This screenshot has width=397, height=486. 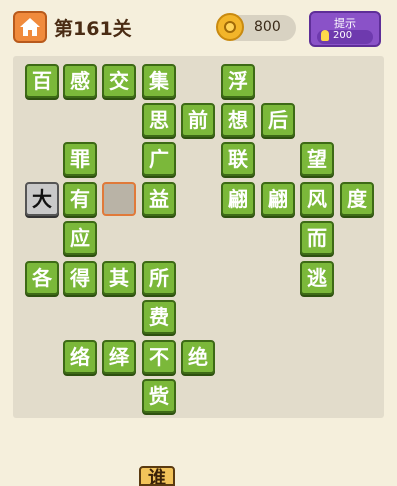 What do you see at coordinates (42, 278) in the screenshot?
I see `tile: 各` at bounding box center [42, 278].